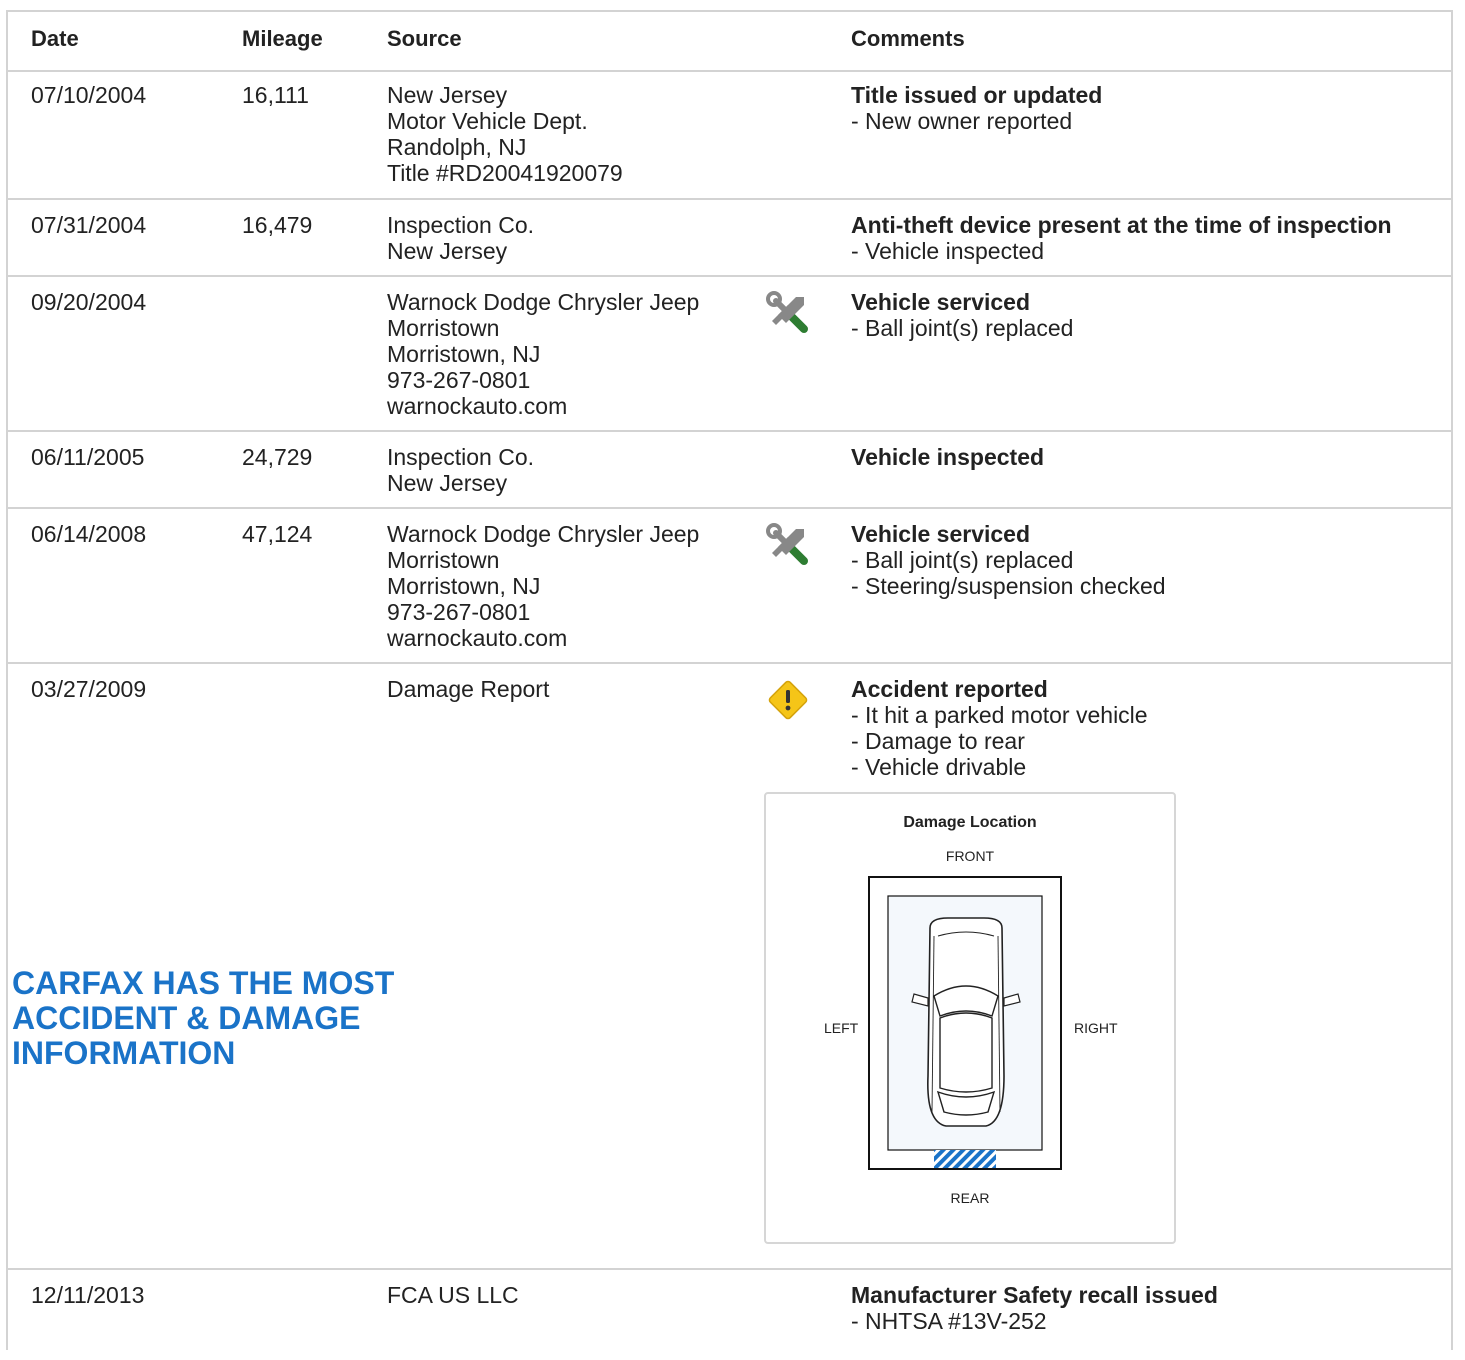 The image size is (1465, 1360). What do you see at coordinates (88, 1295) in the screenshot?
I see `row-date: 12/11/2013` at bounding box center [88, 1295].